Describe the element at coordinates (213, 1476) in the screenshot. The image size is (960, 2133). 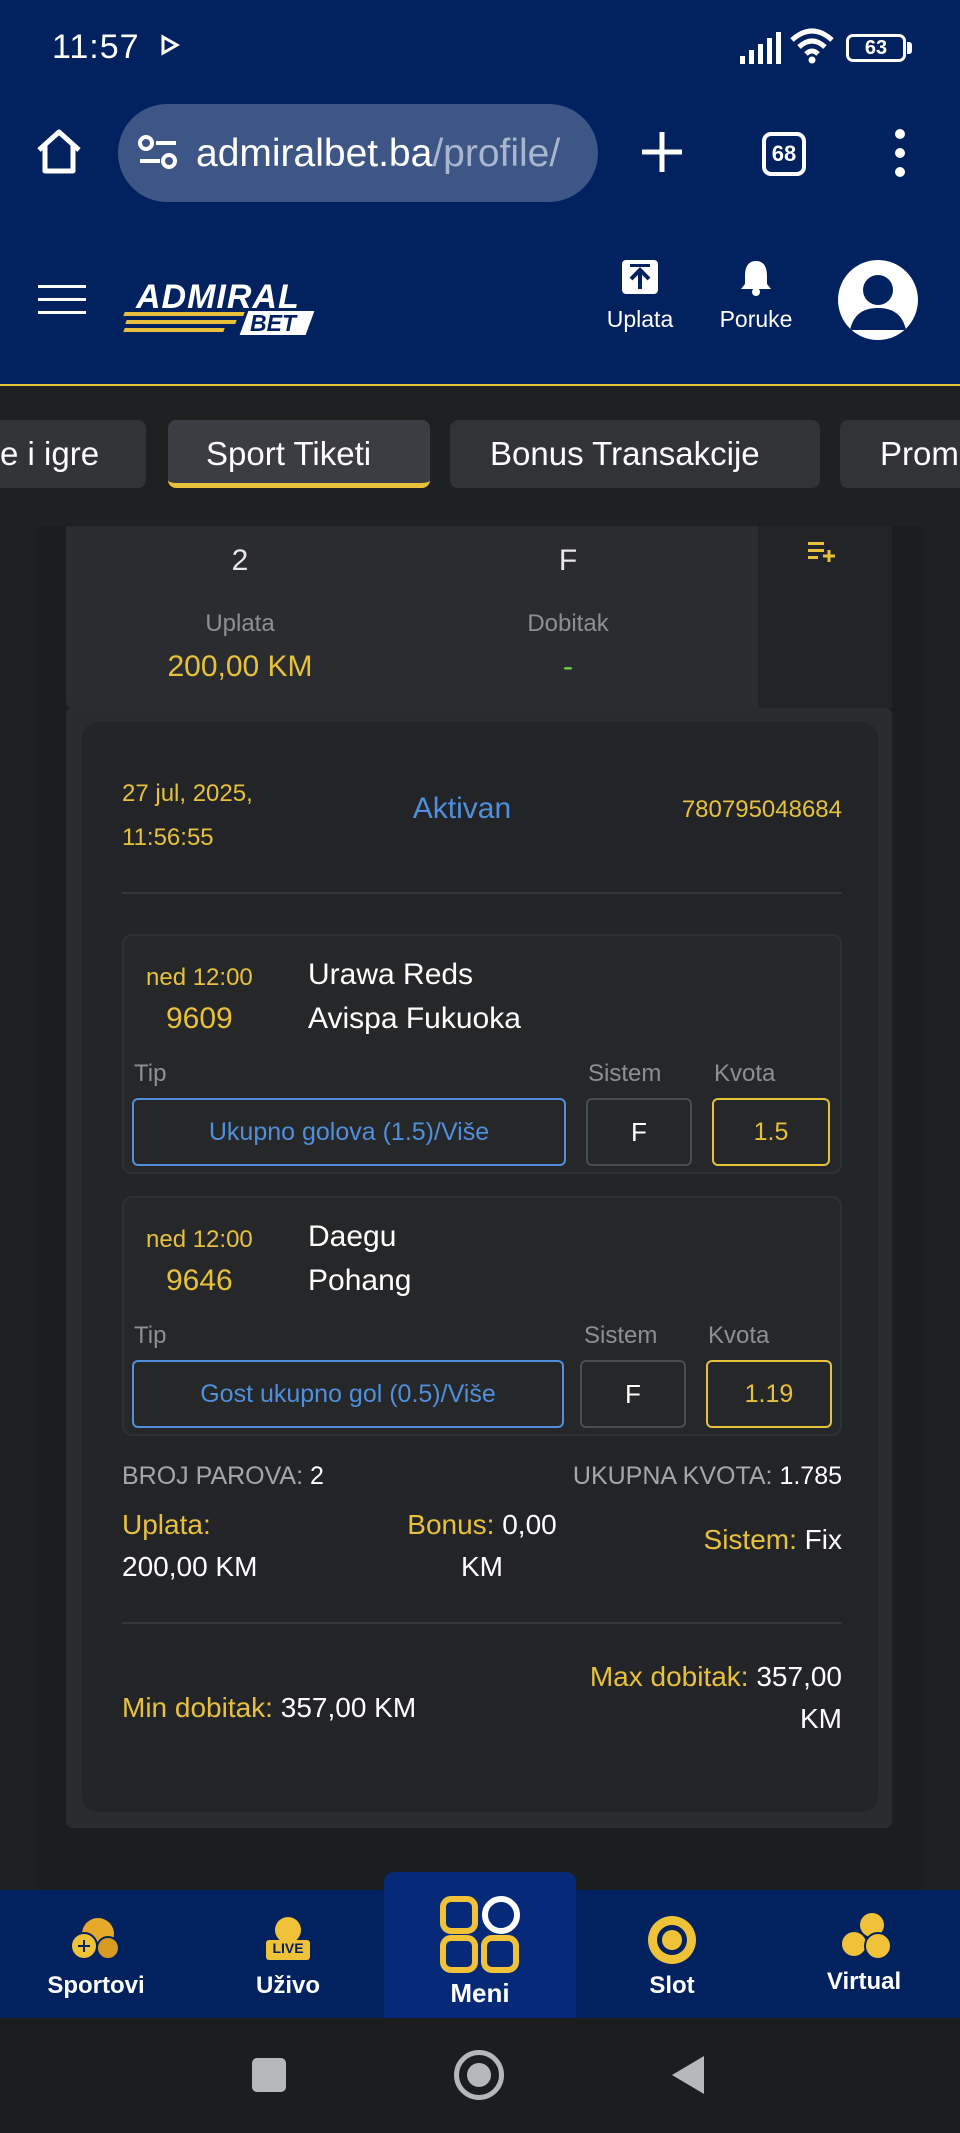
I see `pairs-label: BROJ PAROVA:` at that location.